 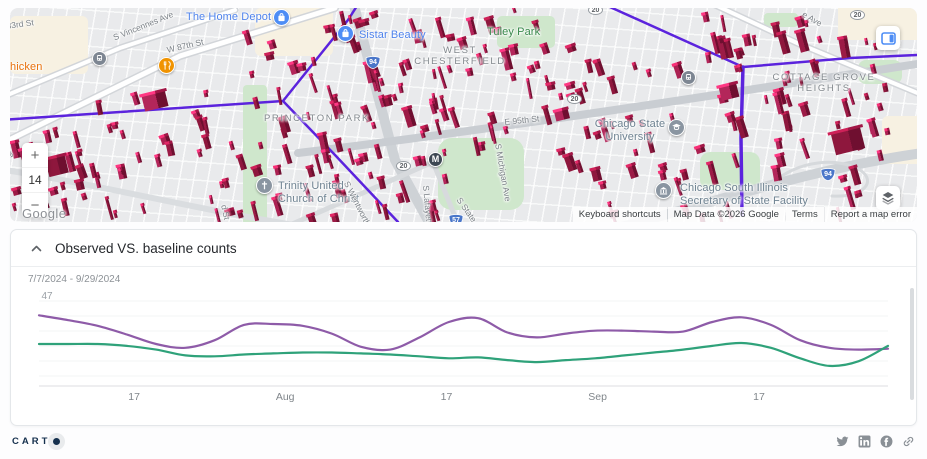 I want to click on split-view-icon, so click(x=888, y=38).